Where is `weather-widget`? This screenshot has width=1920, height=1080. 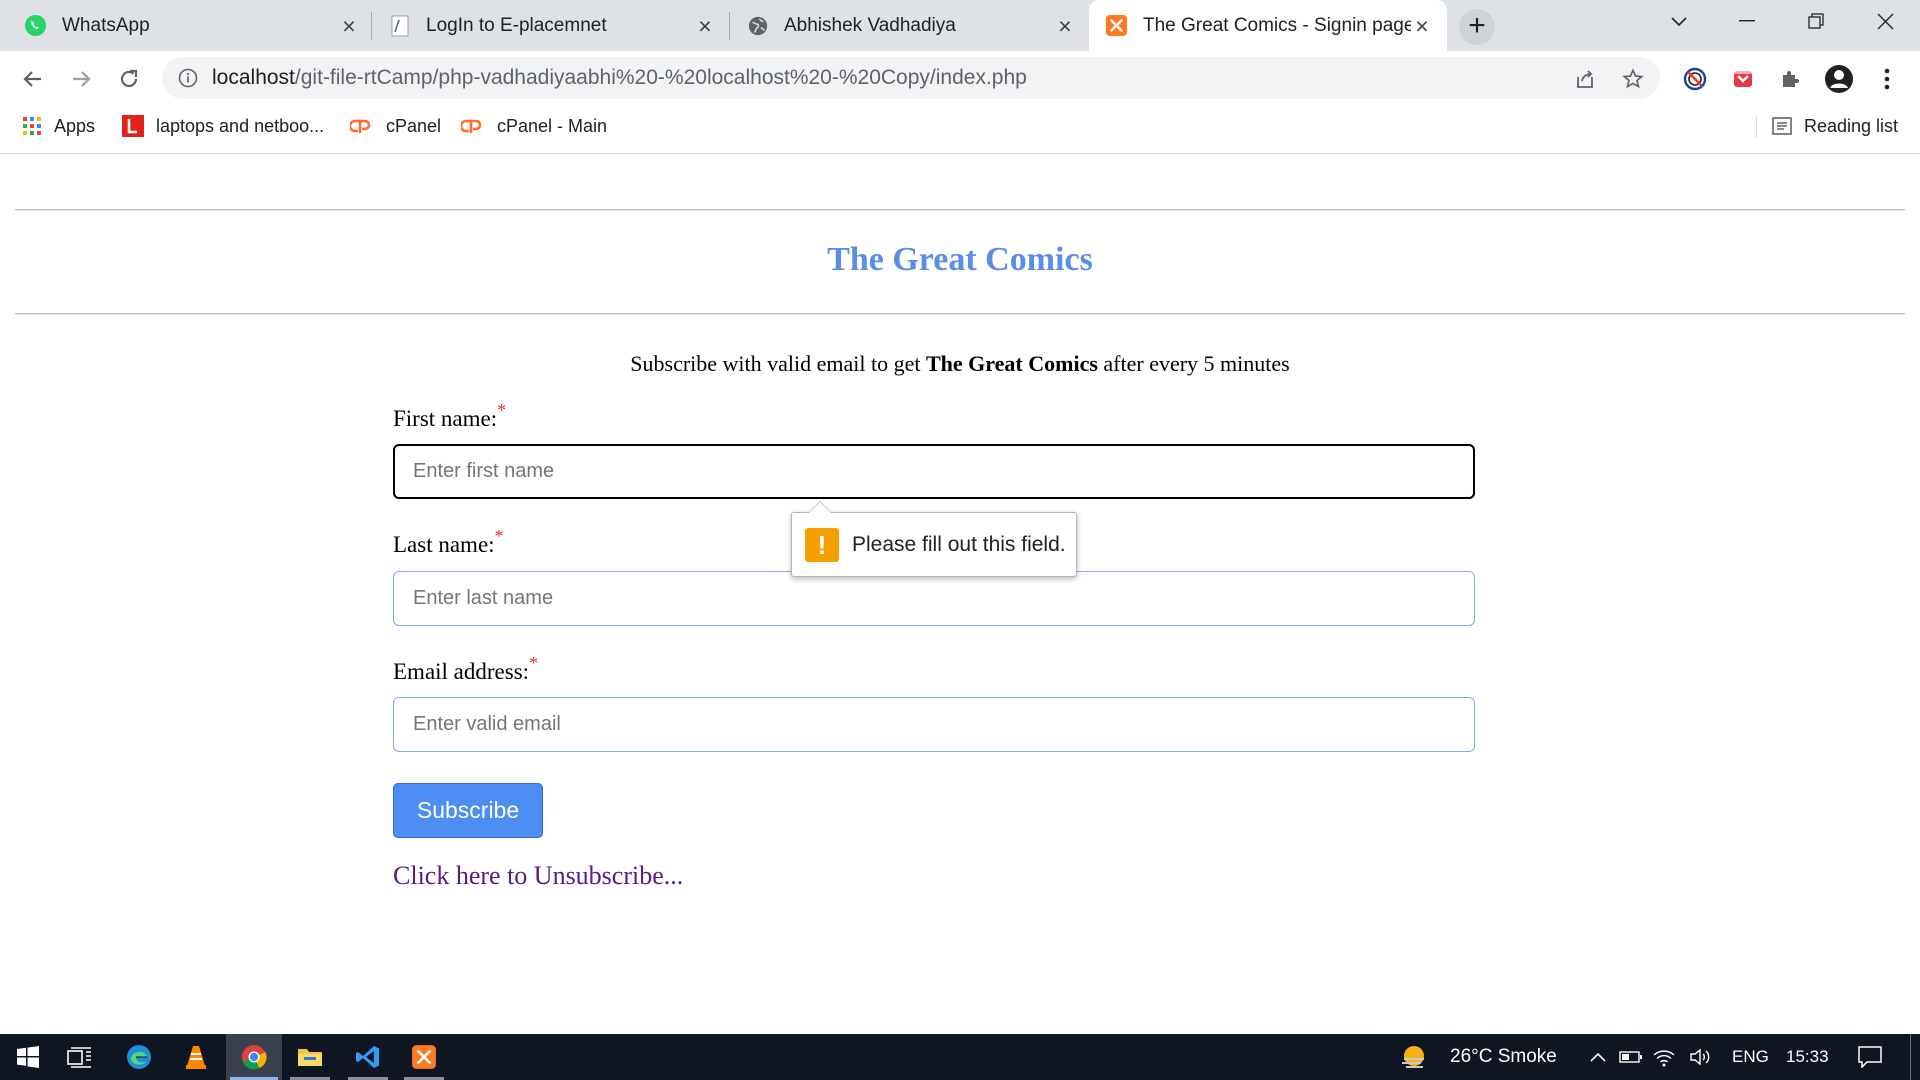
weather-widget is located at coordinates (1414, 1057).